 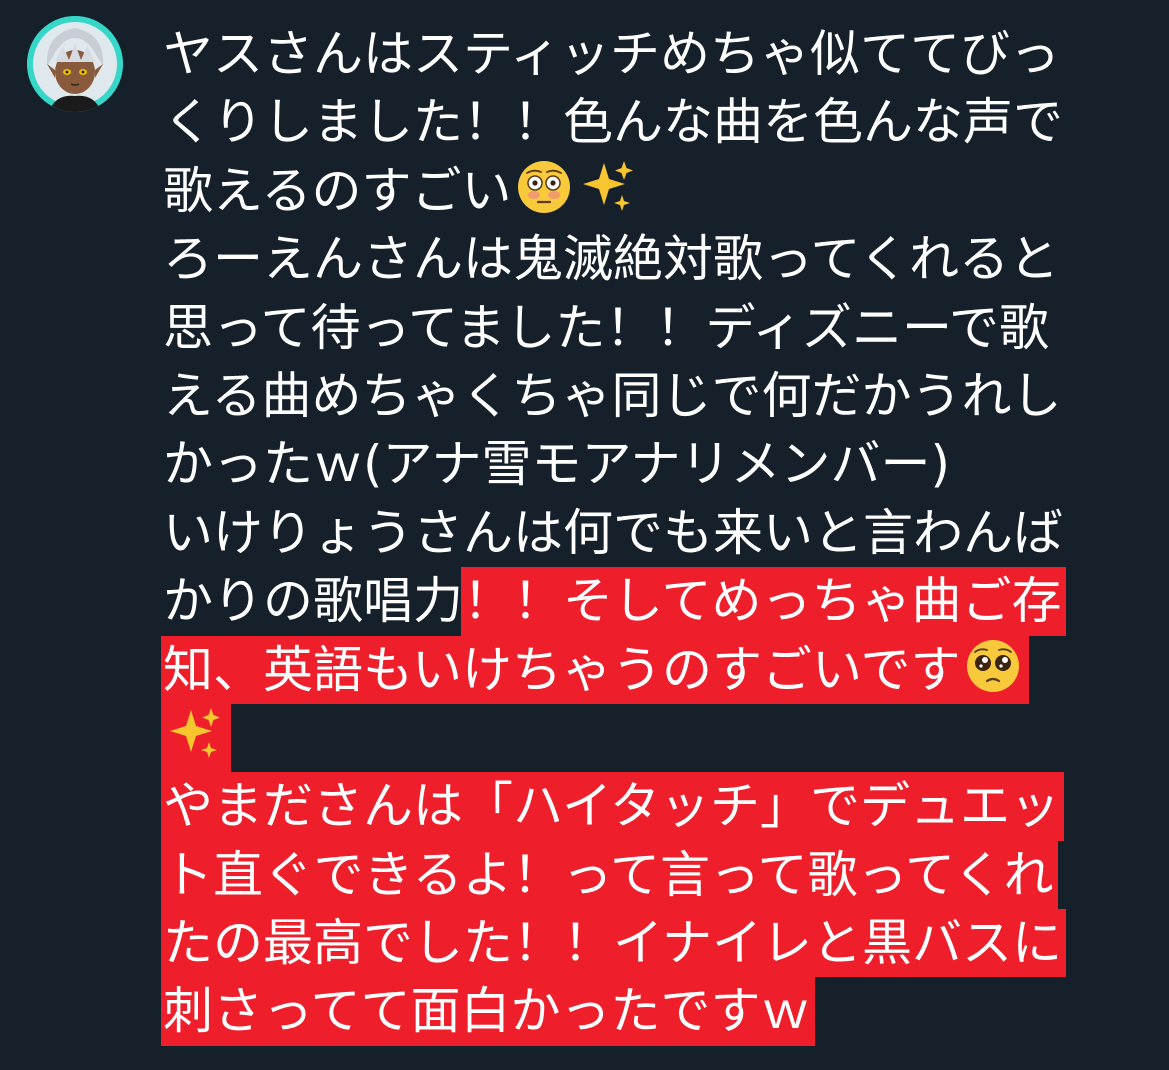 I want to click on flushed-face-icon, so click(x=543, y=186).